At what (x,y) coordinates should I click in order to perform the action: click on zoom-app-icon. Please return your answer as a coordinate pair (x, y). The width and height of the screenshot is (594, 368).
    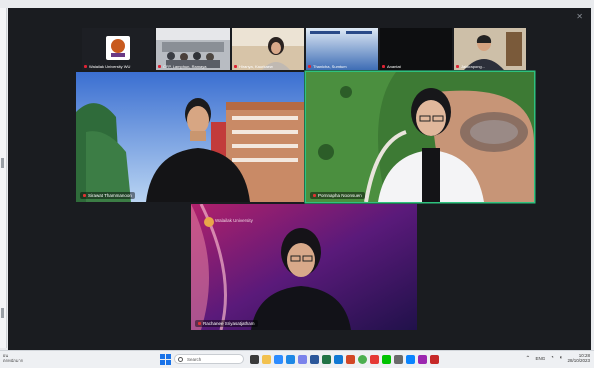
    Looking at the image, I should click on (278, 359).